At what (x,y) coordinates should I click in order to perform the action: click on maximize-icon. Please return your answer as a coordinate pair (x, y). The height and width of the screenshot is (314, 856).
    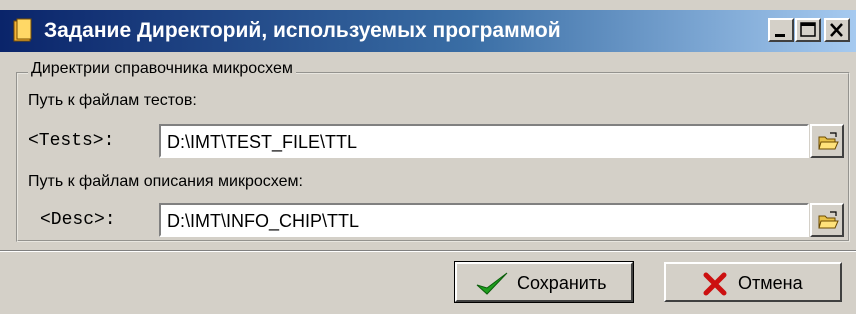
    Looking at the image, I should click on (808, 29).